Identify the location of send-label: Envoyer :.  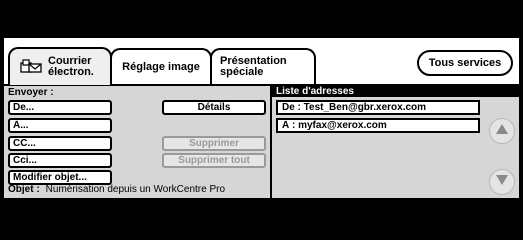
(31, 92).